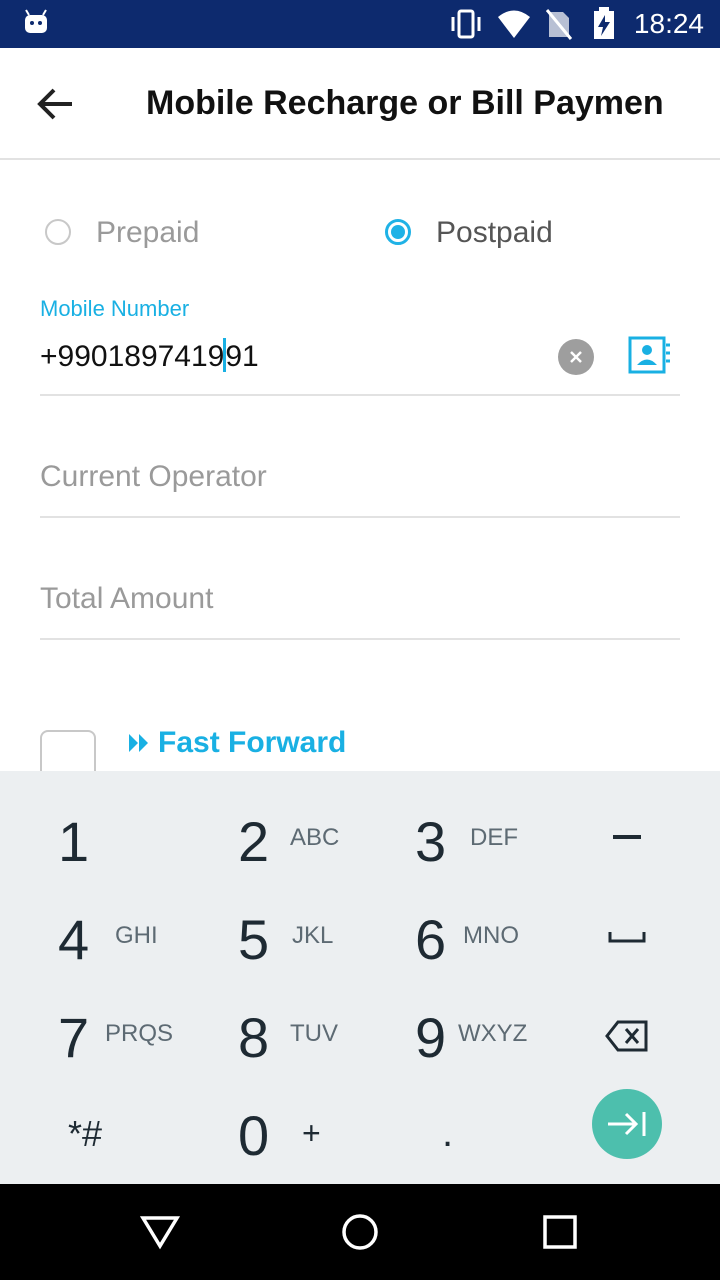 The height and width of the screenshot is (1280, 720). What do you see at coordinates (668, 23) in the screenshot?
I see `status-time: 18:24` at bounding box center [668, 23].